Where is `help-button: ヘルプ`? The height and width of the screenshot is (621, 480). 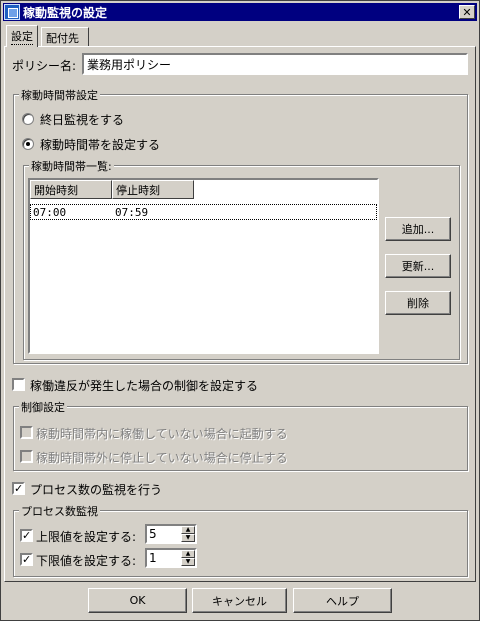 help-button: ヘルプ is located at coordinates (342, 600).